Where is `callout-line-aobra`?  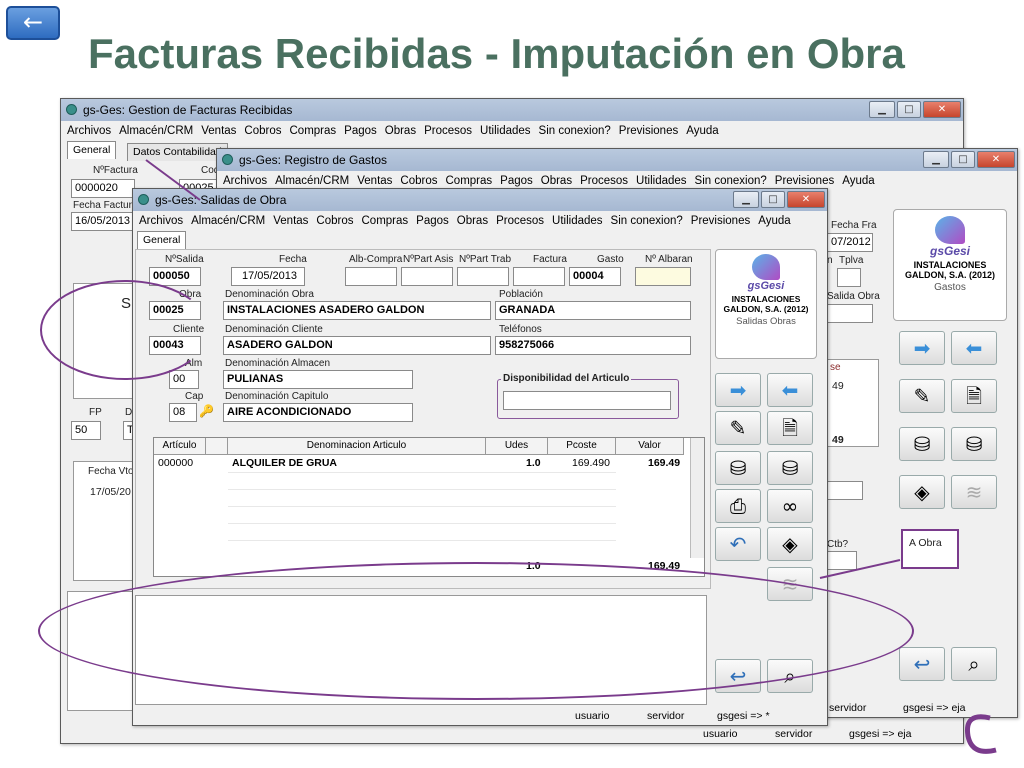 callout-line-aobra is located at coordinates (860, 569).